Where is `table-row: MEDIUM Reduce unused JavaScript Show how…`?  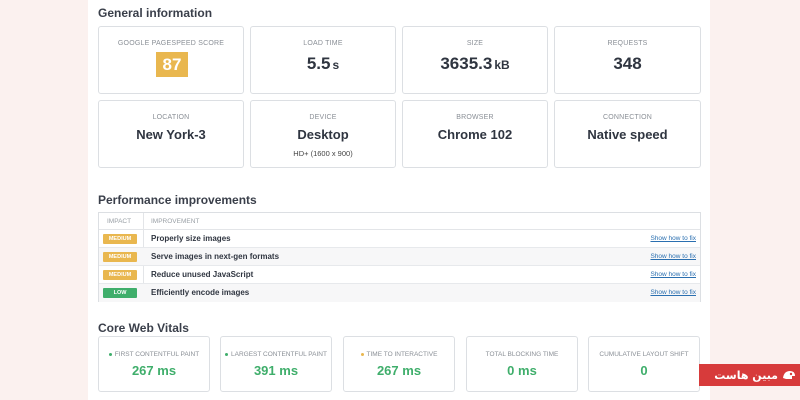
table-row: MEDIUM Reduce unused JavaScript Show how… is located at coordinates (399, 275).